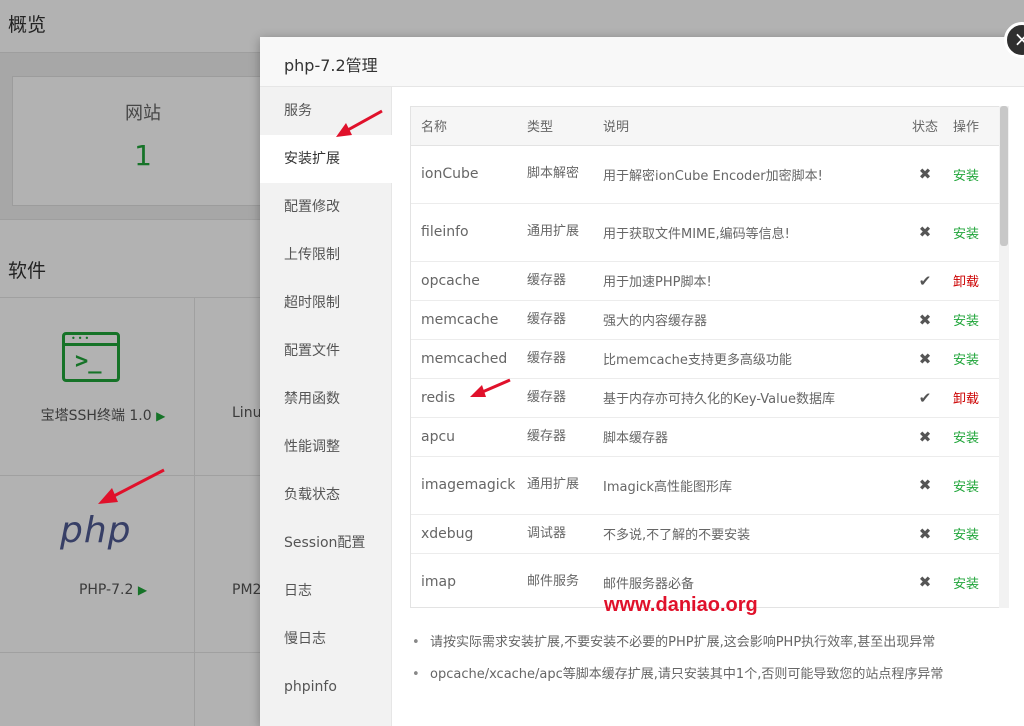  I want to click on extension-desc-cell: 用于解密ionCube Encoder加密脚本!, so click(753, 174).